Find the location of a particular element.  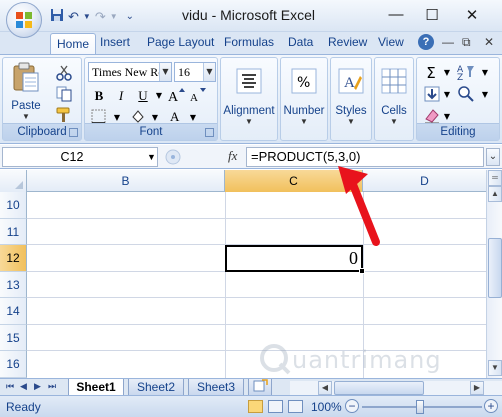

find-select-dropdown-icon: ▼ is located at coordinates (485, 94).